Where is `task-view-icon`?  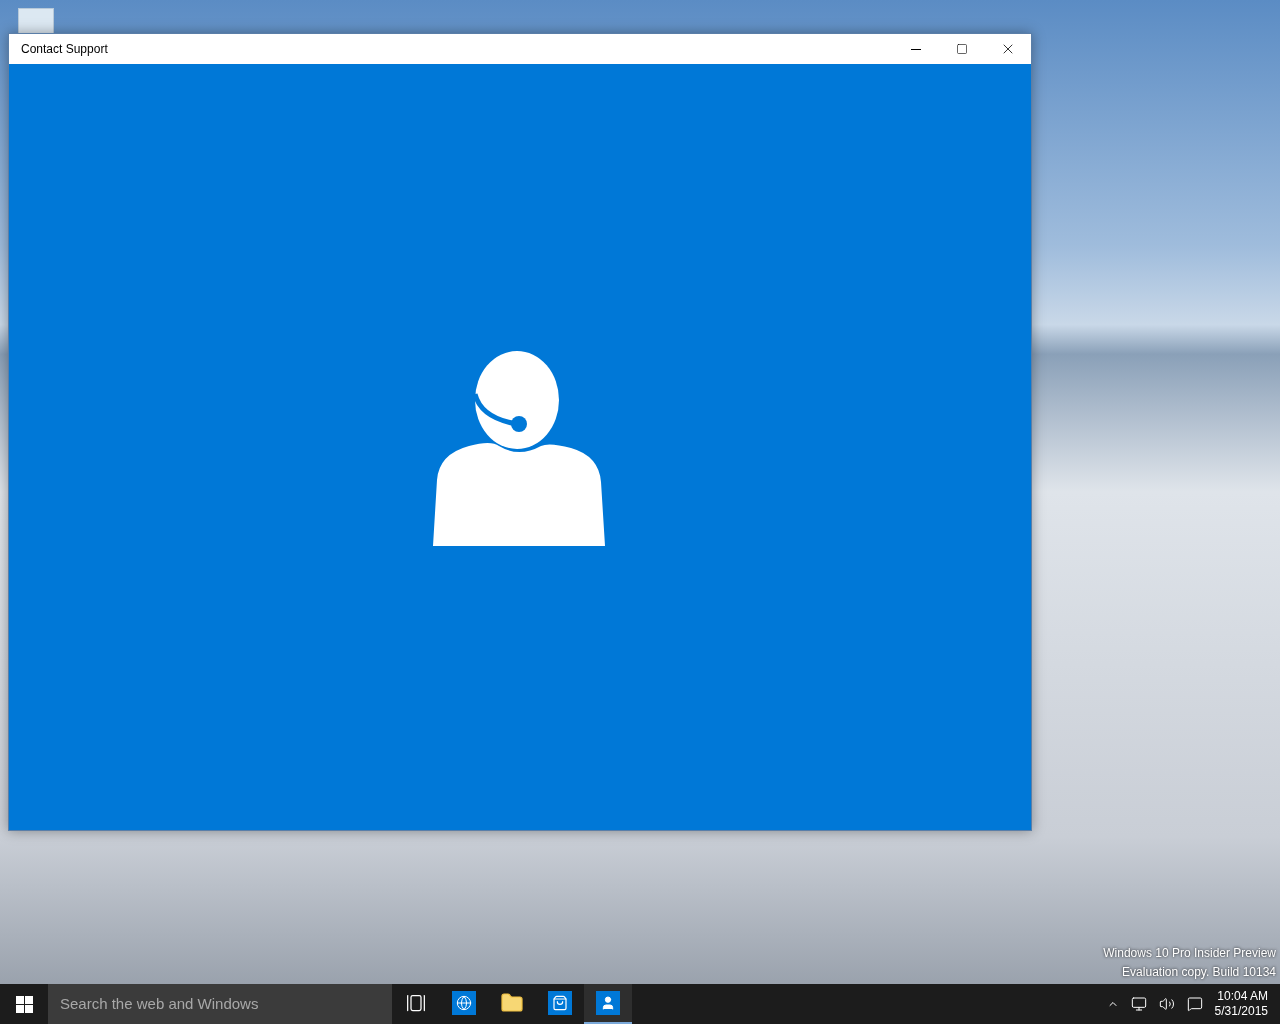
task-view-icon is located at coordinates (416, 1003).